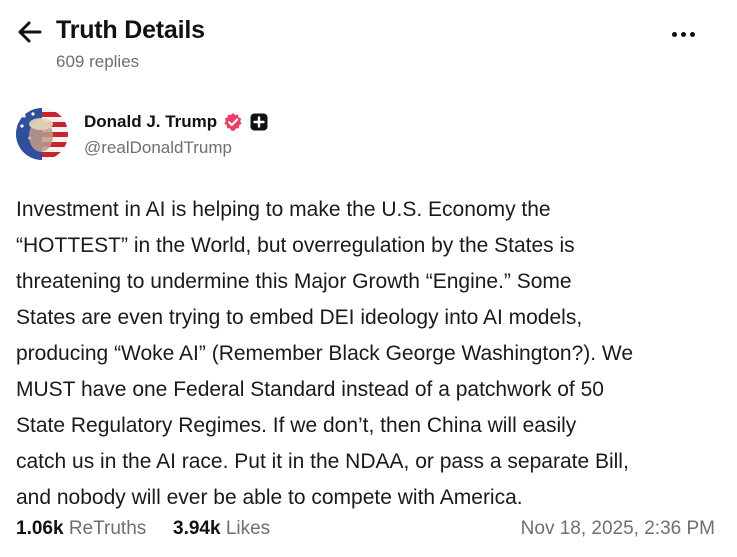 The image size is (737, 557). I want to click on more-options-button, so click(685, 34).